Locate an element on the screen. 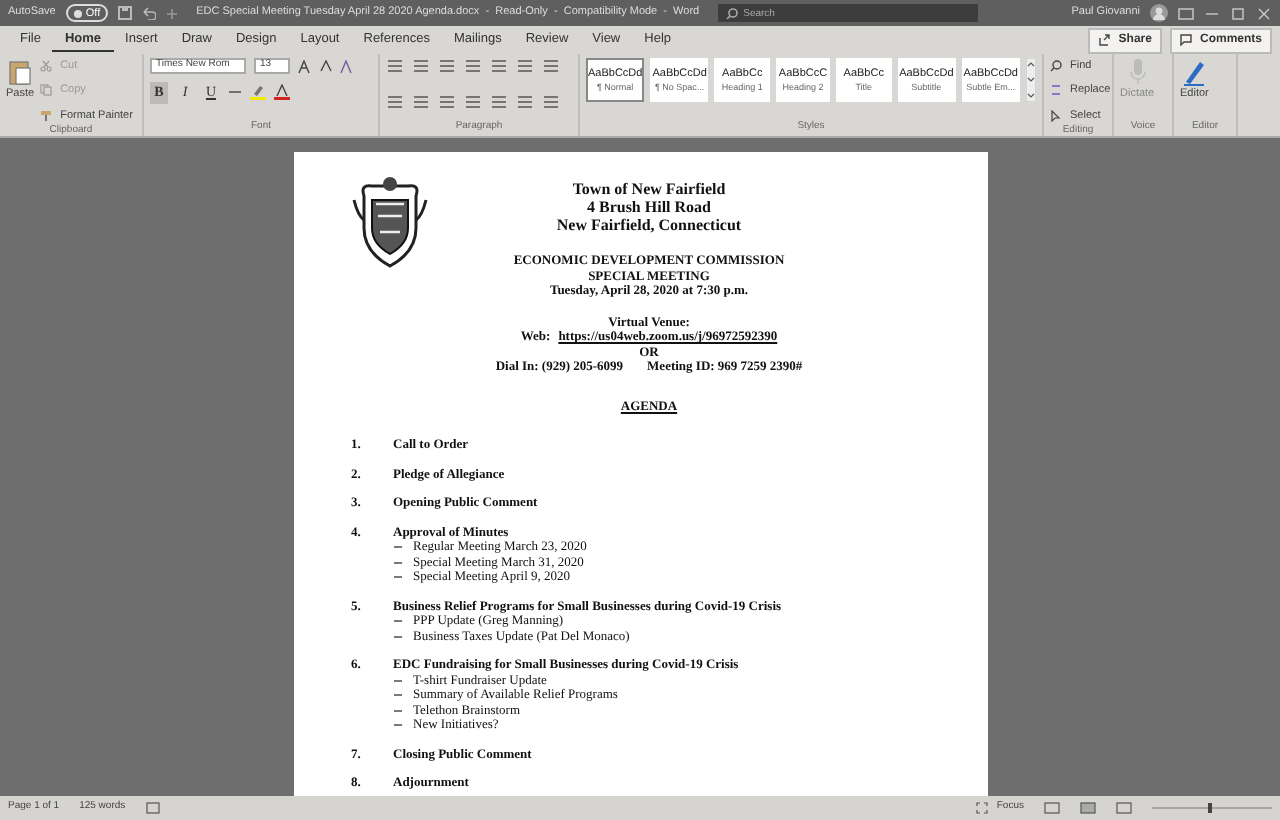  heading-line: New Fairfield, Connecticut is located at coordinates (649, 225).